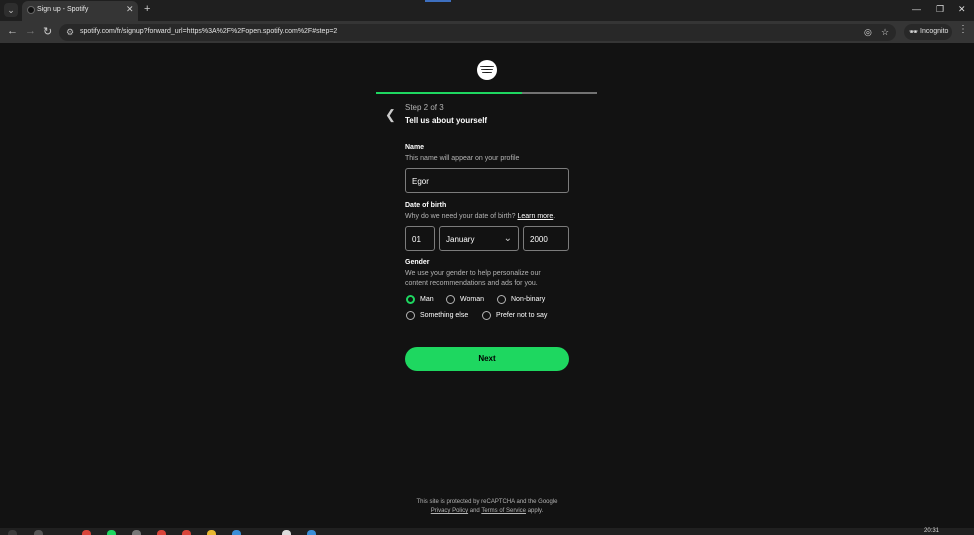 The image size is (974, 535). What do you see at coordinates (460, 239) in the screenshot?
I see `dob-month-value: January` at bounding box center [460, 239].